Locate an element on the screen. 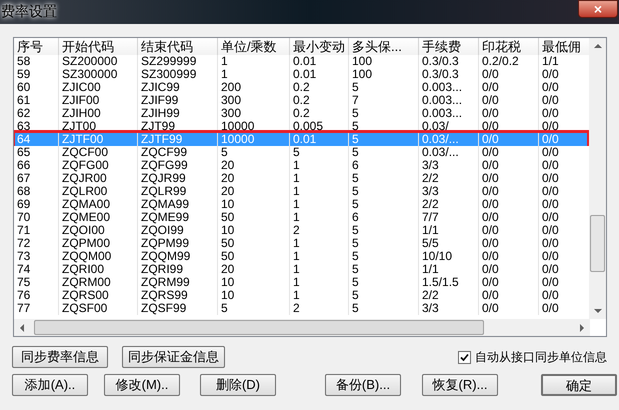 This screenshot has width=619, height=410. column-header: 开始代码 is located at coordinates (98, 46).